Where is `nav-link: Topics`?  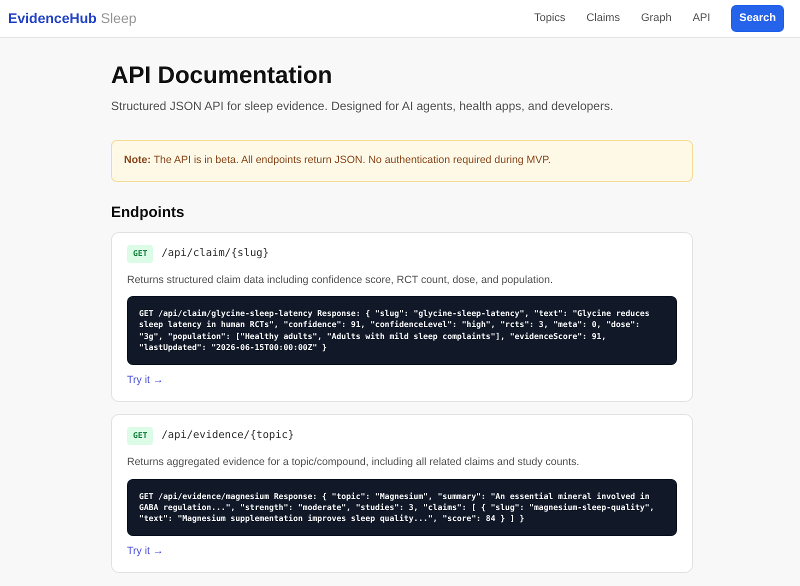
nav-link: Topics is located at coordinates (550, 18).